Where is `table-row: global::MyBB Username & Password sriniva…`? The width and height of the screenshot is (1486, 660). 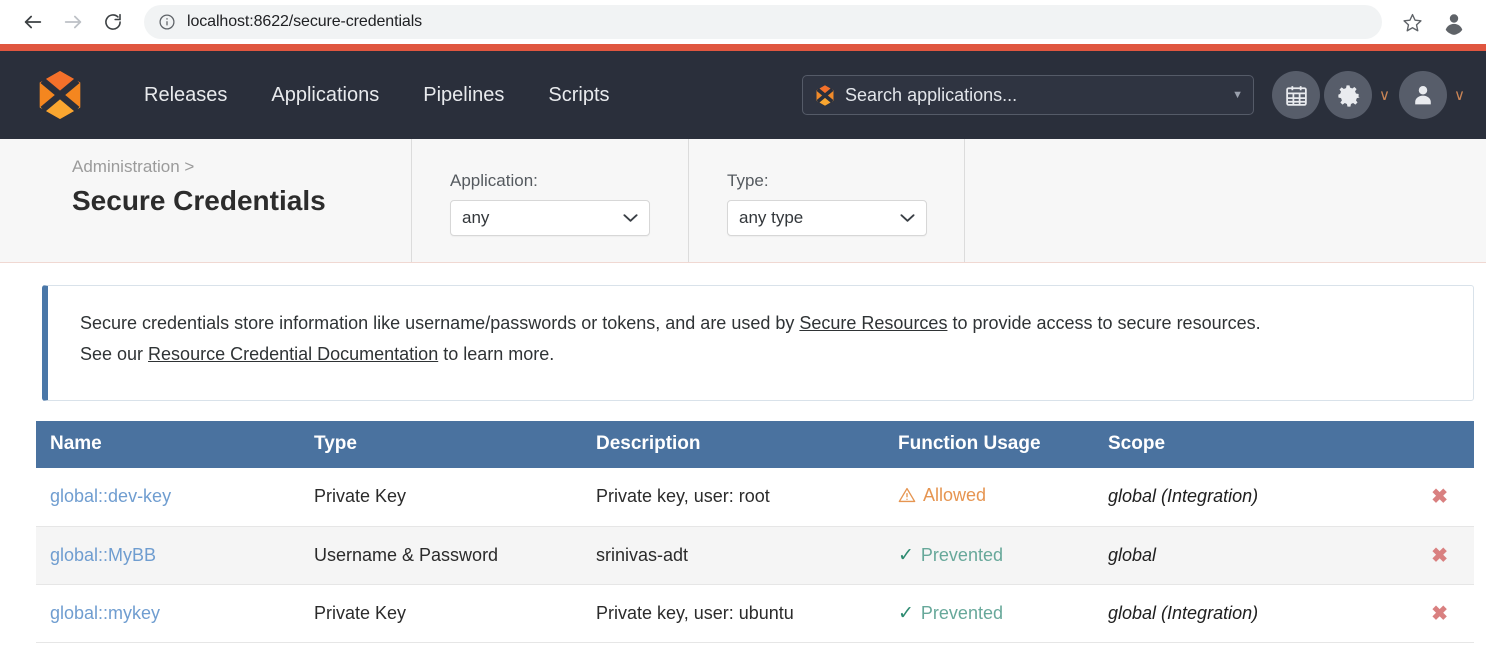
table-row: global::MyBB Username & Password sriniva… is located at coordinates (755, 555).